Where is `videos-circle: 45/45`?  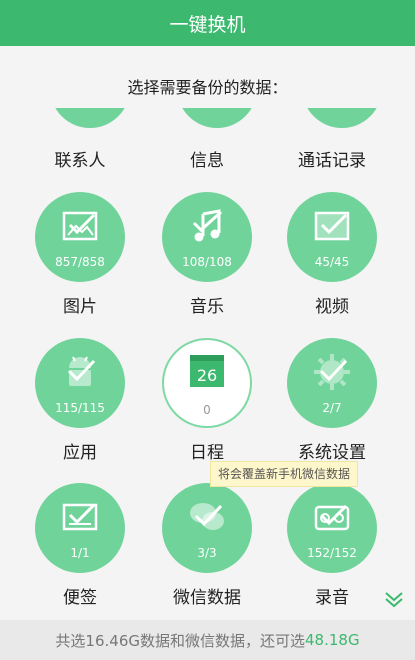
videos-circle: 45/45 is located at coordinates (332, 237).